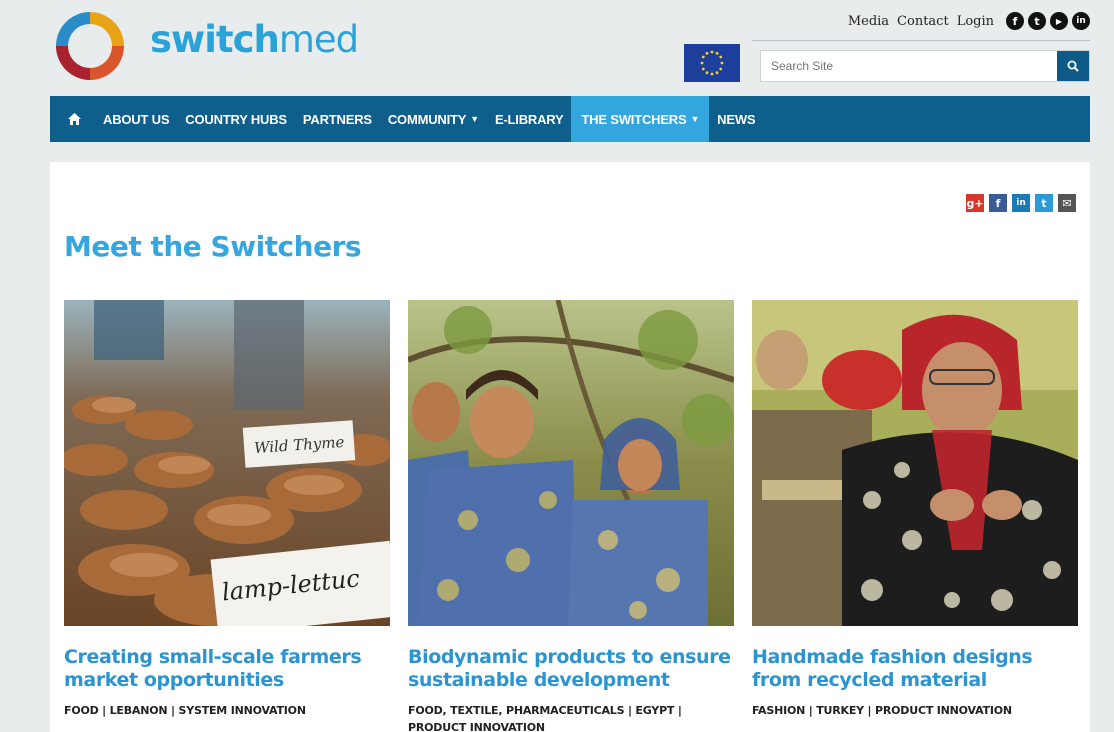  Describe the element at coordinates (318, 39) in the screenshot. I see `brand-part: med` at that location.